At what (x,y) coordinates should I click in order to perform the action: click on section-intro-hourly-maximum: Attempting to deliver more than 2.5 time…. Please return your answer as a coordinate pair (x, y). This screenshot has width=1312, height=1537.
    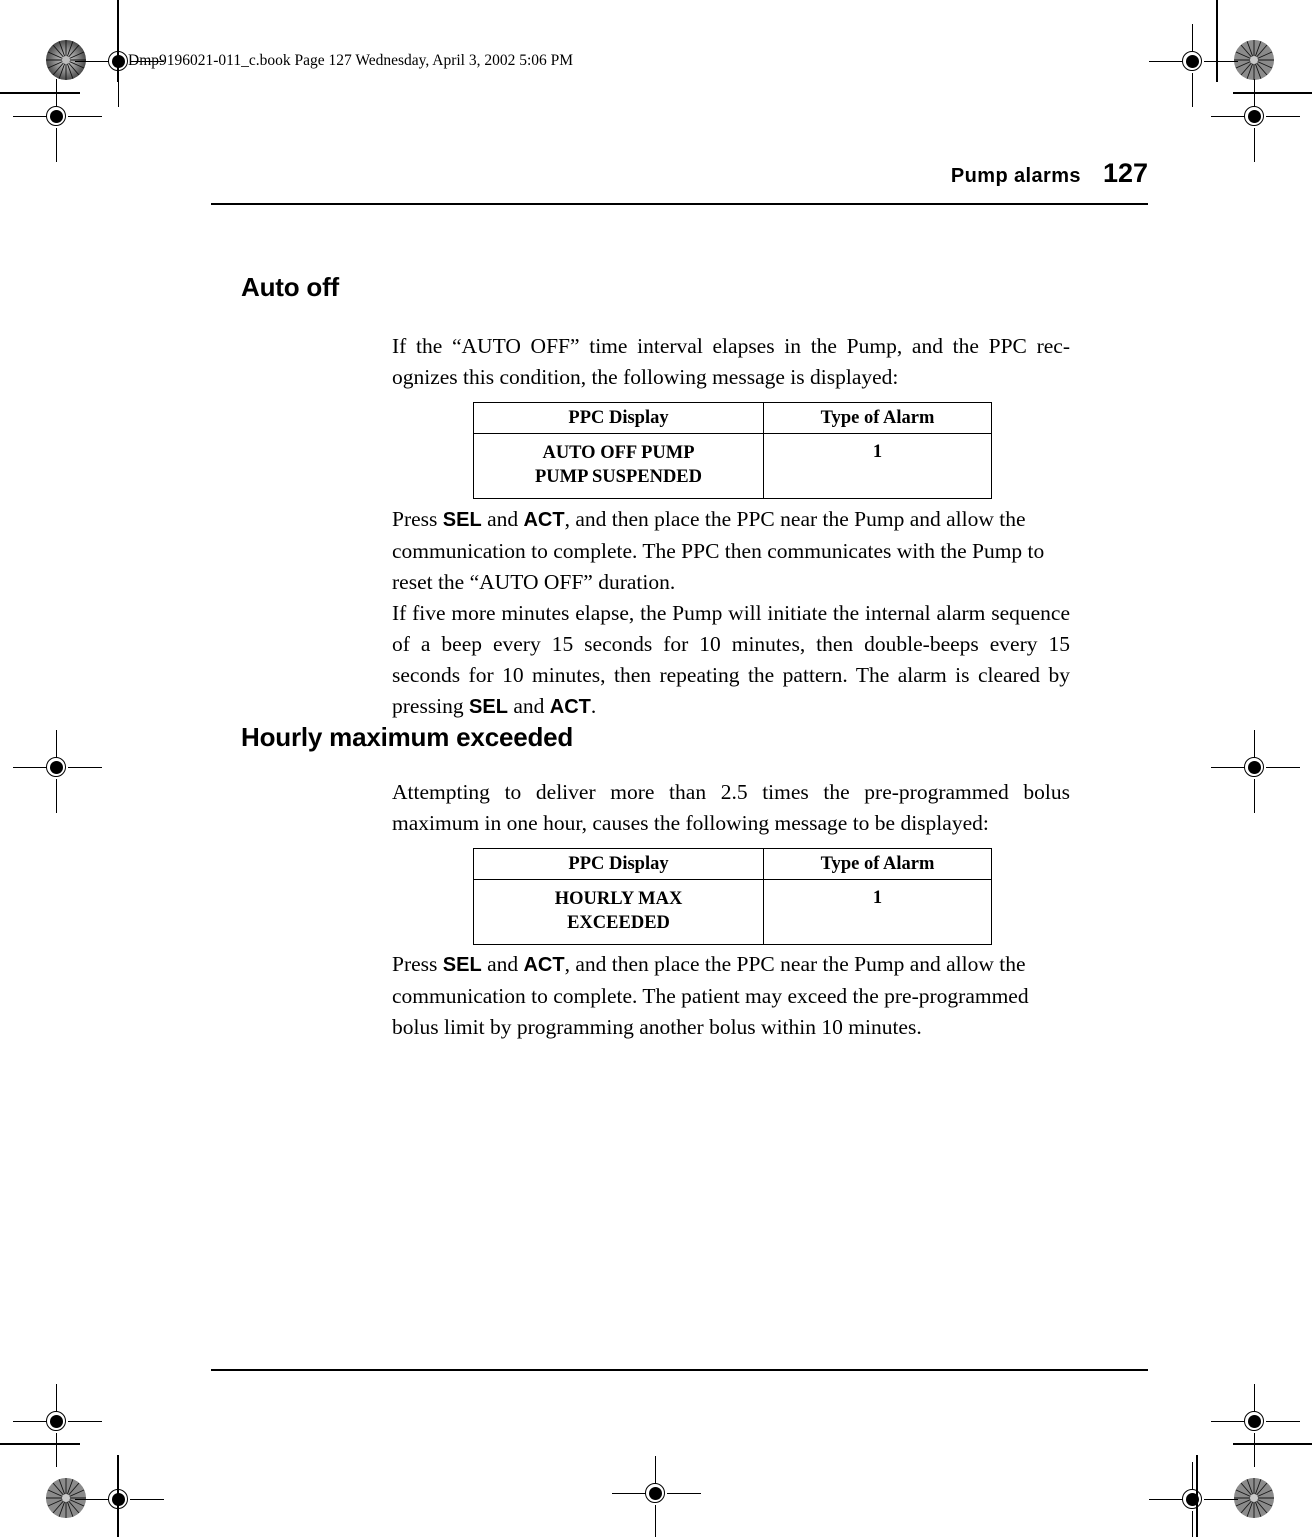
    Looking at the image, I should click on (731, 807).